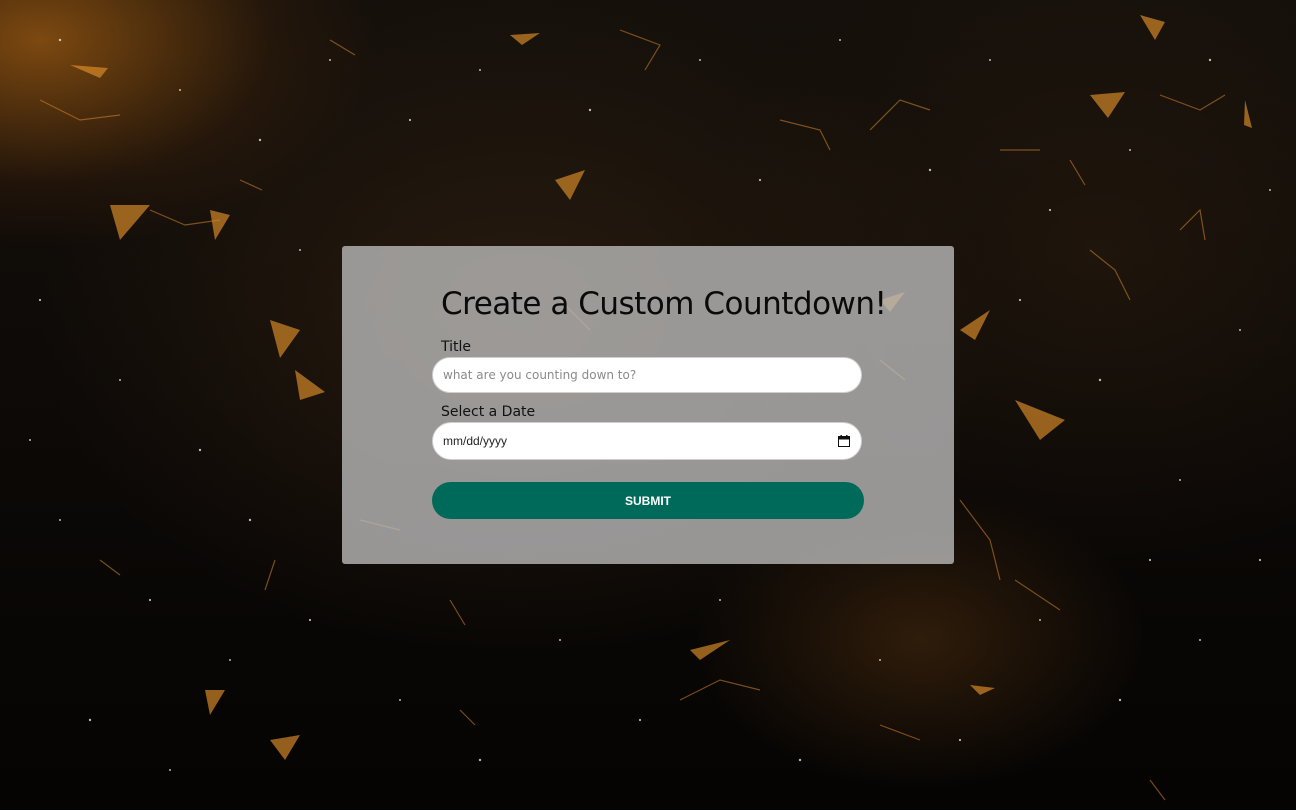 The height and width of the screenshot is (810, 1296). Describe the element at coordinates (844, 441) in the screenshot. I see `calendar-icon` at that location.